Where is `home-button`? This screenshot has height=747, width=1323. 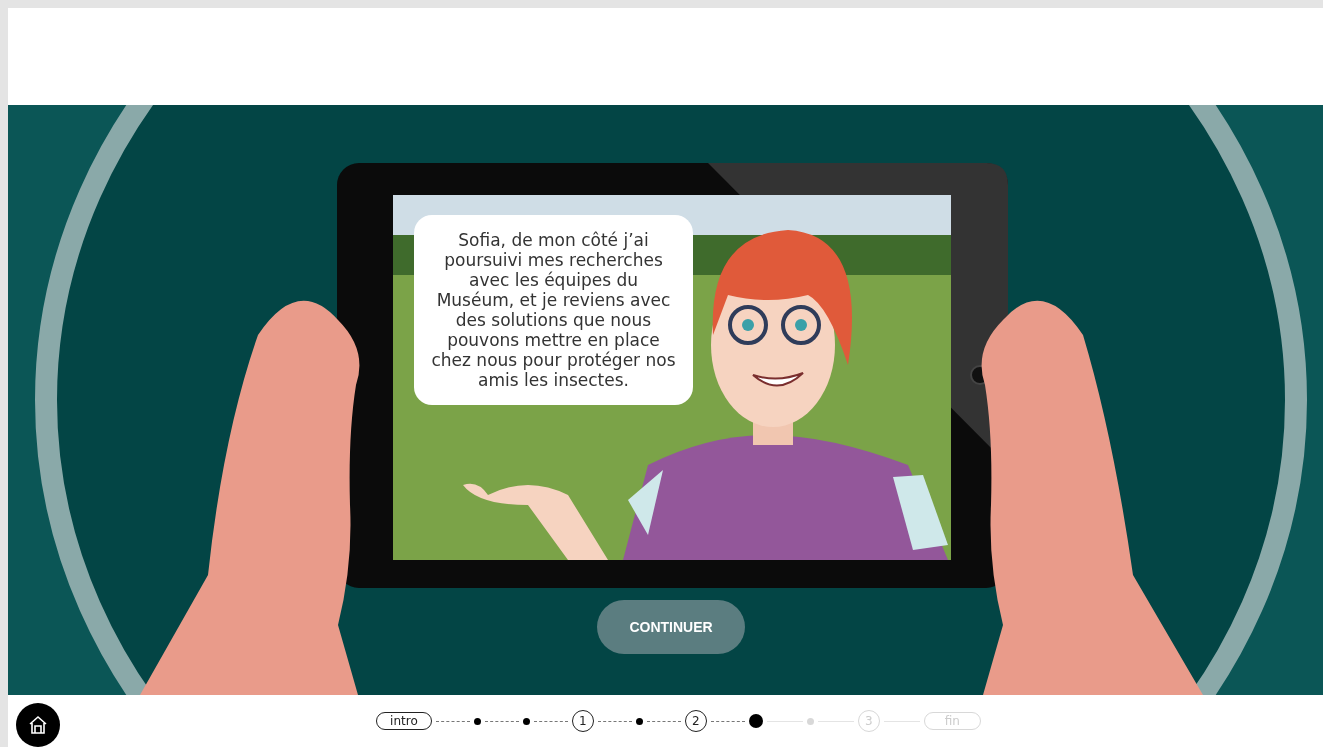
home-button is located at coordinates (38, 725).